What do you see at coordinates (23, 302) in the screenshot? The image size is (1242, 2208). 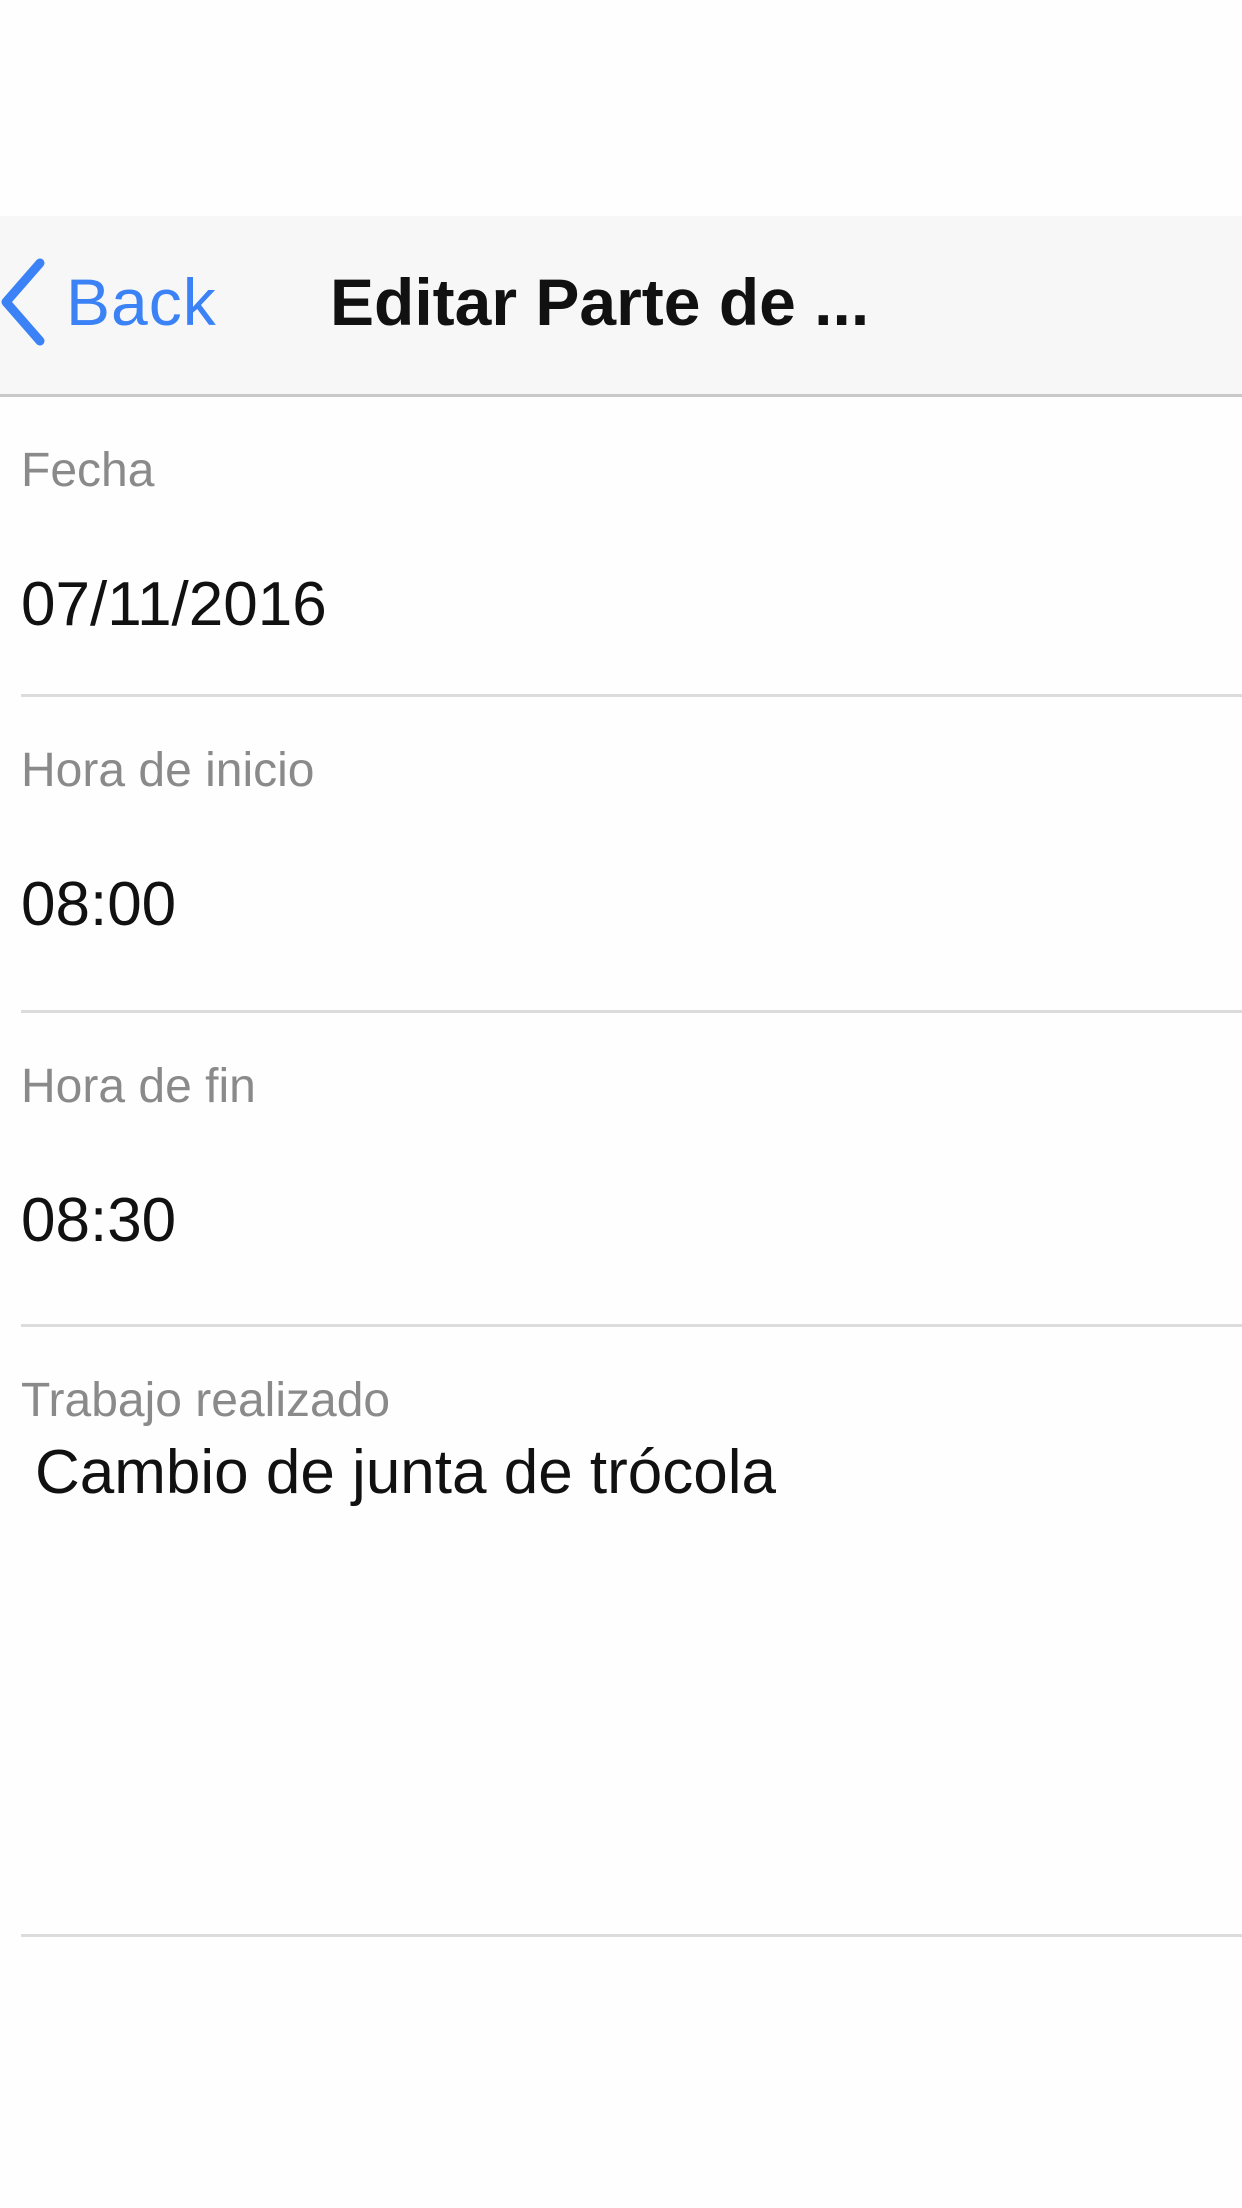 I see `chevron-left-icon` at bounding box center [23, 302].